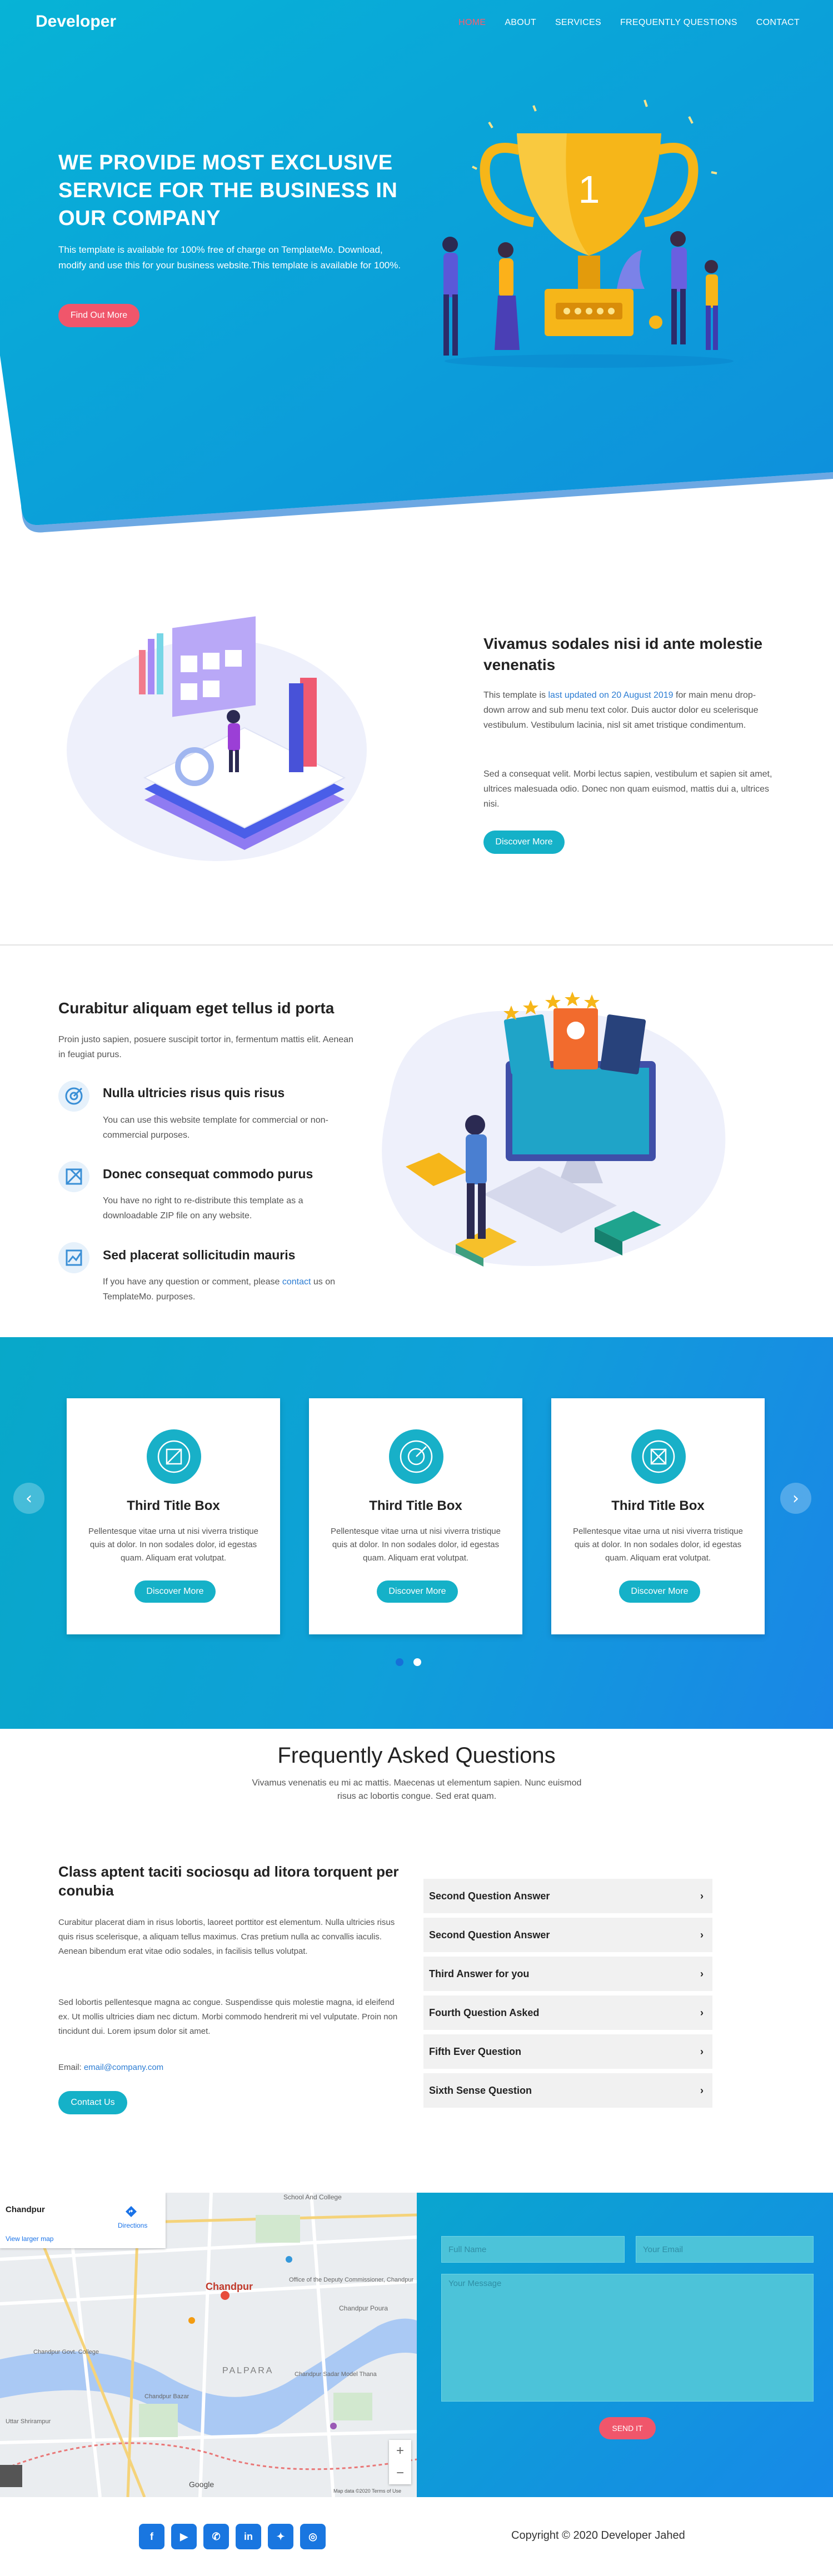  I want to click on nav-services: SERVICES, so click(578, 23).